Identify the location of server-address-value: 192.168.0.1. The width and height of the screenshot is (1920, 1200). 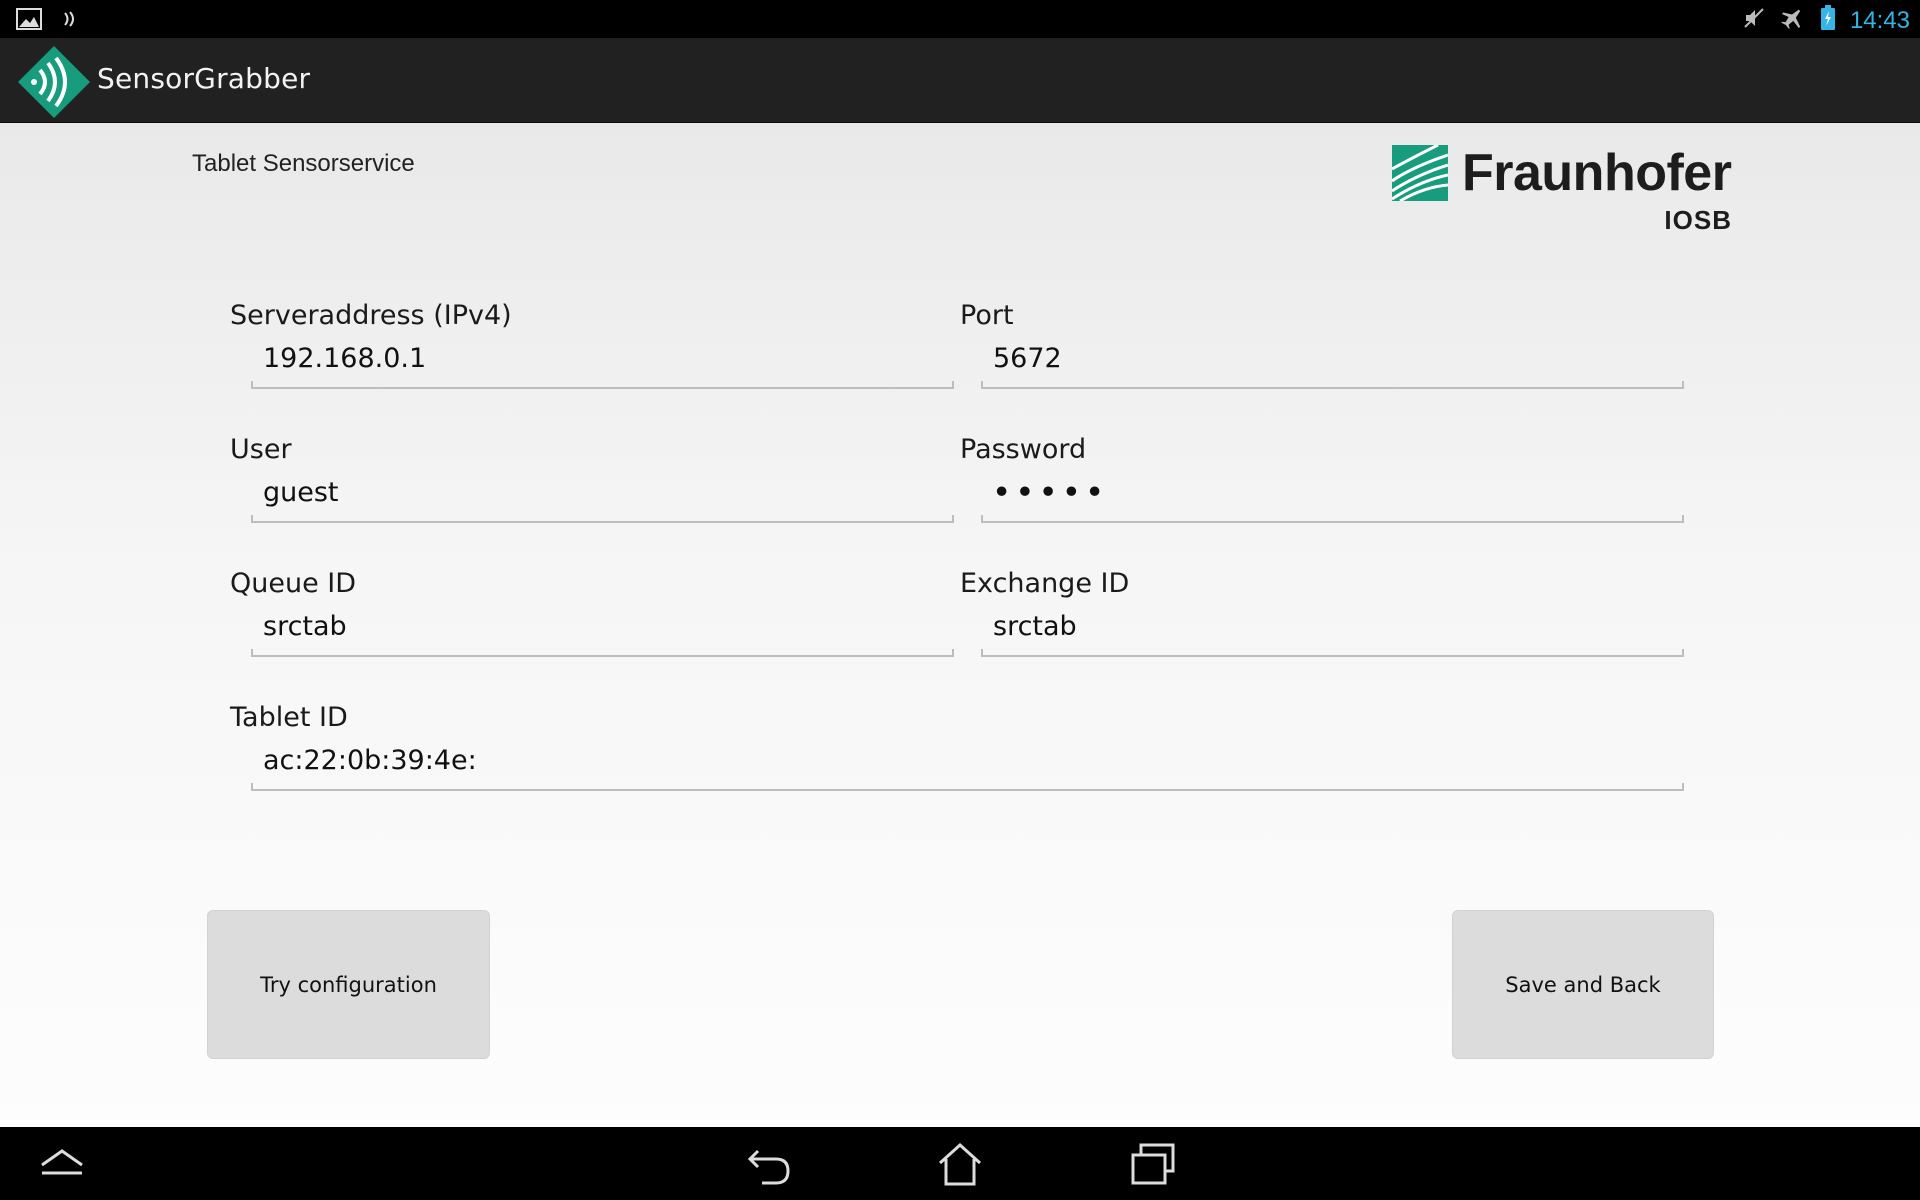
(345, 358).